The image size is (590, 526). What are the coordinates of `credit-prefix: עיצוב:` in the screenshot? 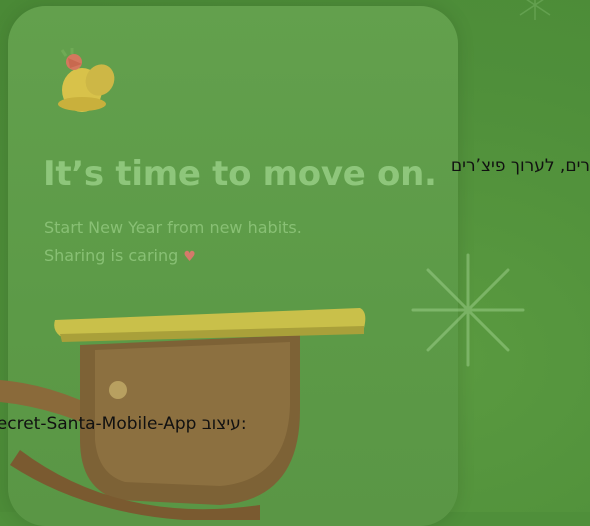 It's located at (224, 424).